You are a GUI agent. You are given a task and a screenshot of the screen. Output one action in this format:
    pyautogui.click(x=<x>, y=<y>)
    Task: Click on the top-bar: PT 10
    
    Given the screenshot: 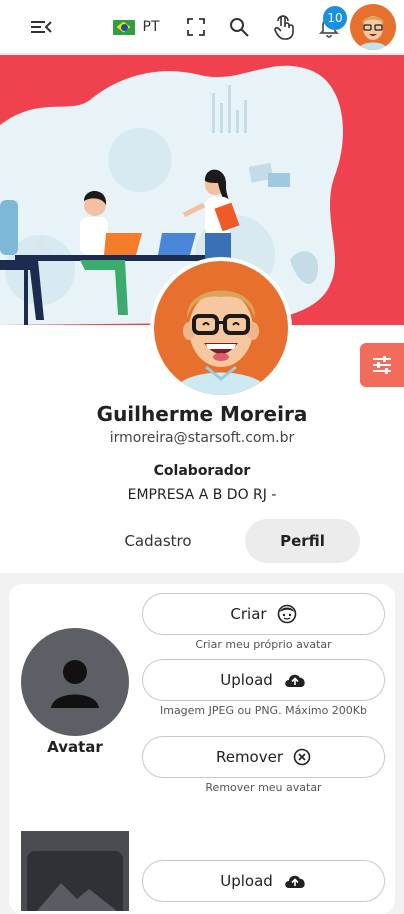 What is the action you would take?
    pyautogui.click(x=202, y=27)
    